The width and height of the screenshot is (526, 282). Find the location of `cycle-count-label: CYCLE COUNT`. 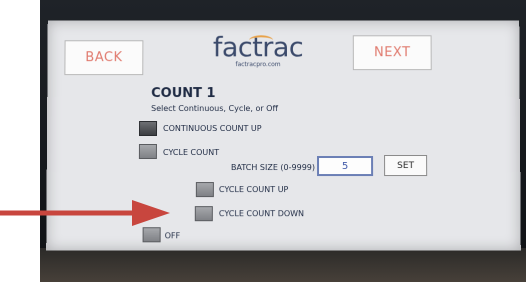

cycle-count-label: CYCLE COUNT is located at coordinates (191, 153).